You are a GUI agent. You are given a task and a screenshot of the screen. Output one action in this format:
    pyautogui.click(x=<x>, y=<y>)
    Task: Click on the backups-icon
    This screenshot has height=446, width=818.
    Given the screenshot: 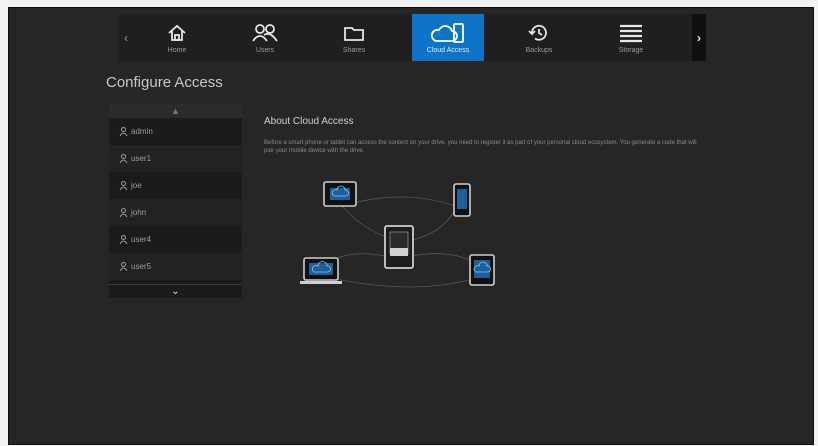 What is the action you would take?
    pyautogui.click(x=539, y=33)
    